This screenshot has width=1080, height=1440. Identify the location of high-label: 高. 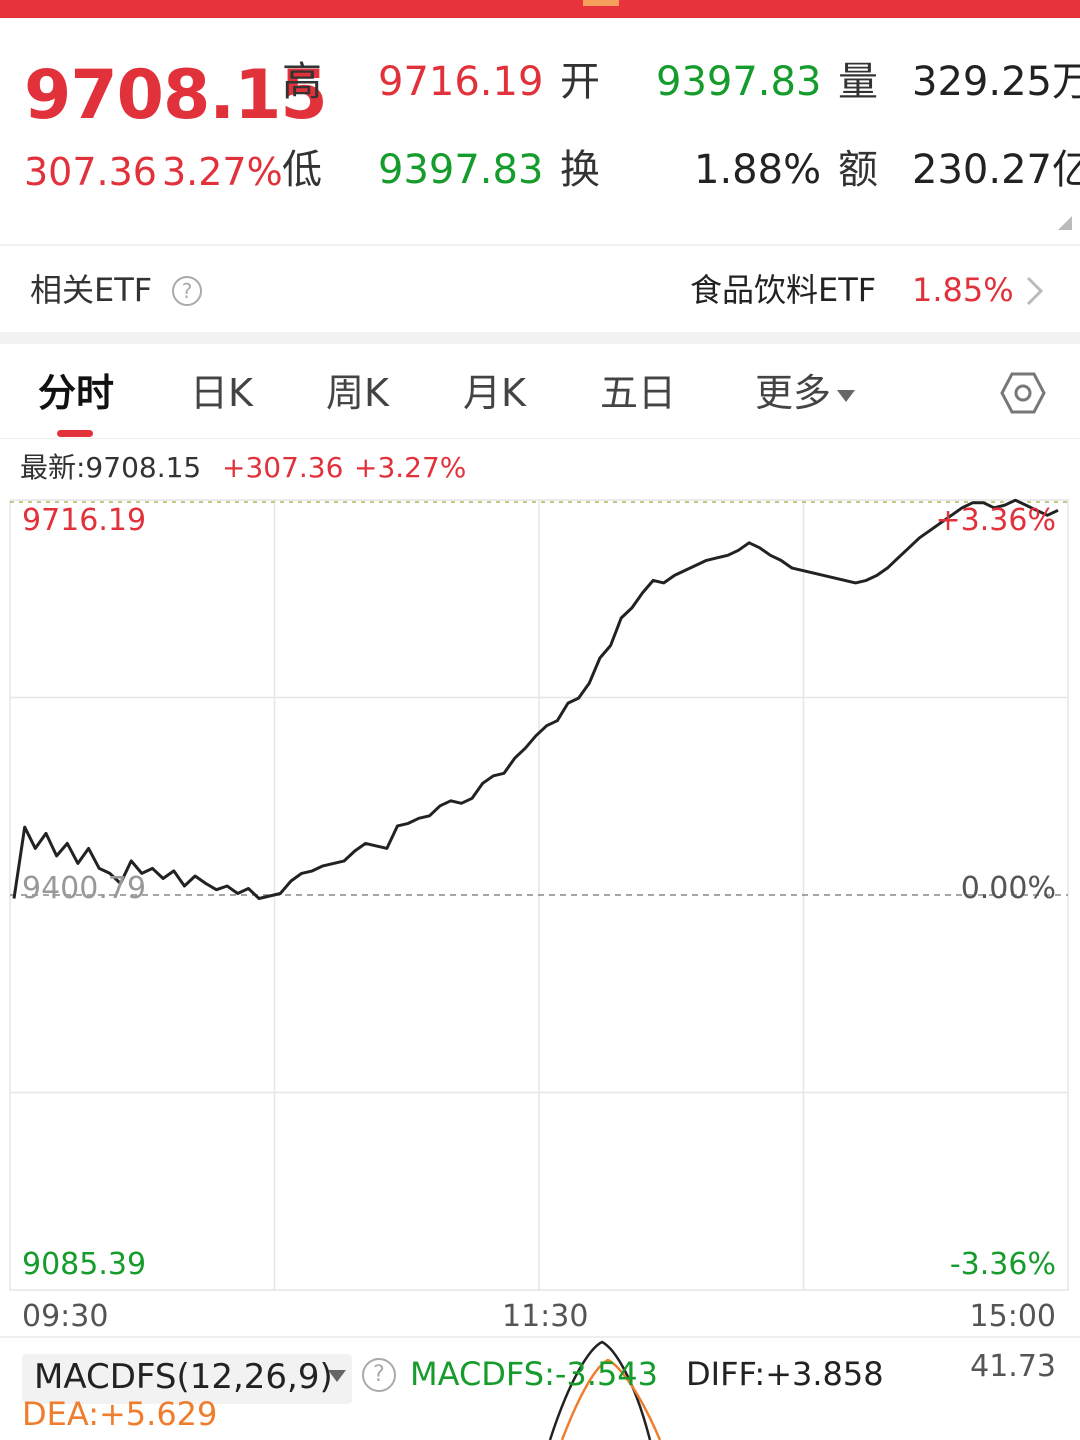
(302, 82).